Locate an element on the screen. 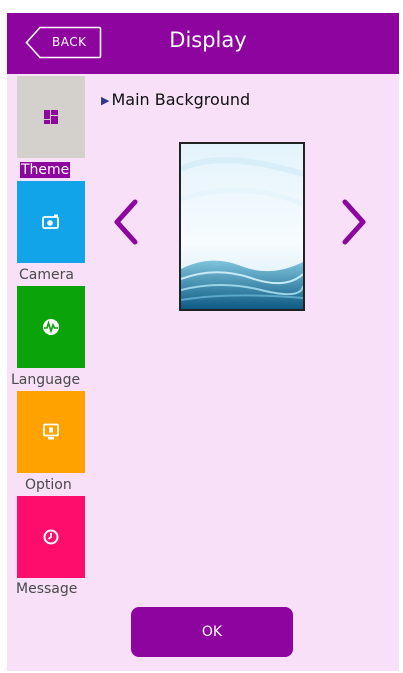 Image resolution: width=403 pixels, height=673 pixels. option-icon is located at coordinates (51, 431).